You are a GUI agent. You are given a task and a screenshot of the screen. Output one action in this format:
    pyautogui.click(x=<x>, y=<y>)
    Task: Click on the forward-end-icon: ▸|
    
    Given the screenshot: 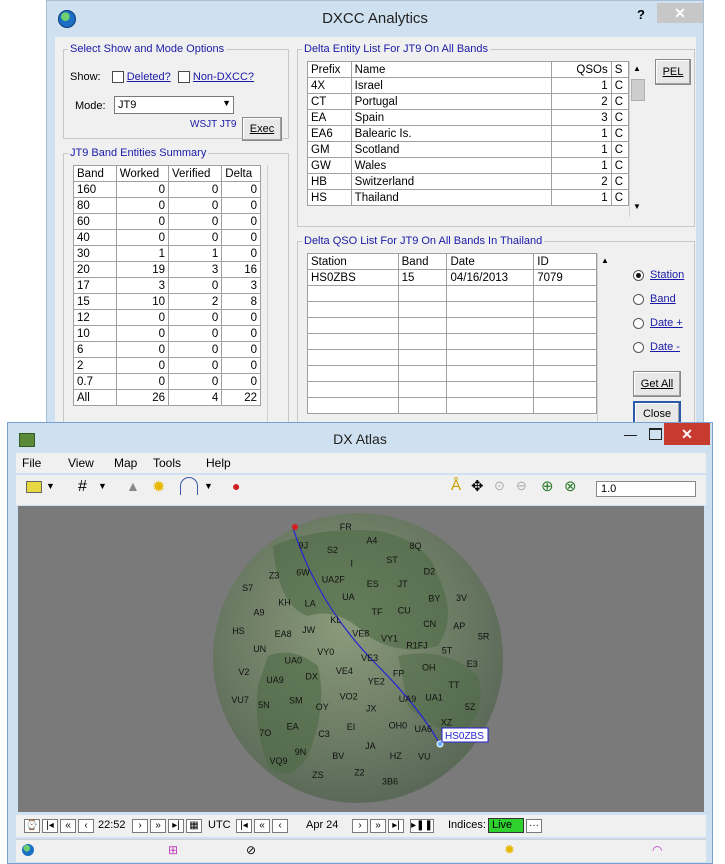 What is the action you would take?
    pyautogui.click(x=176, y=826)
    